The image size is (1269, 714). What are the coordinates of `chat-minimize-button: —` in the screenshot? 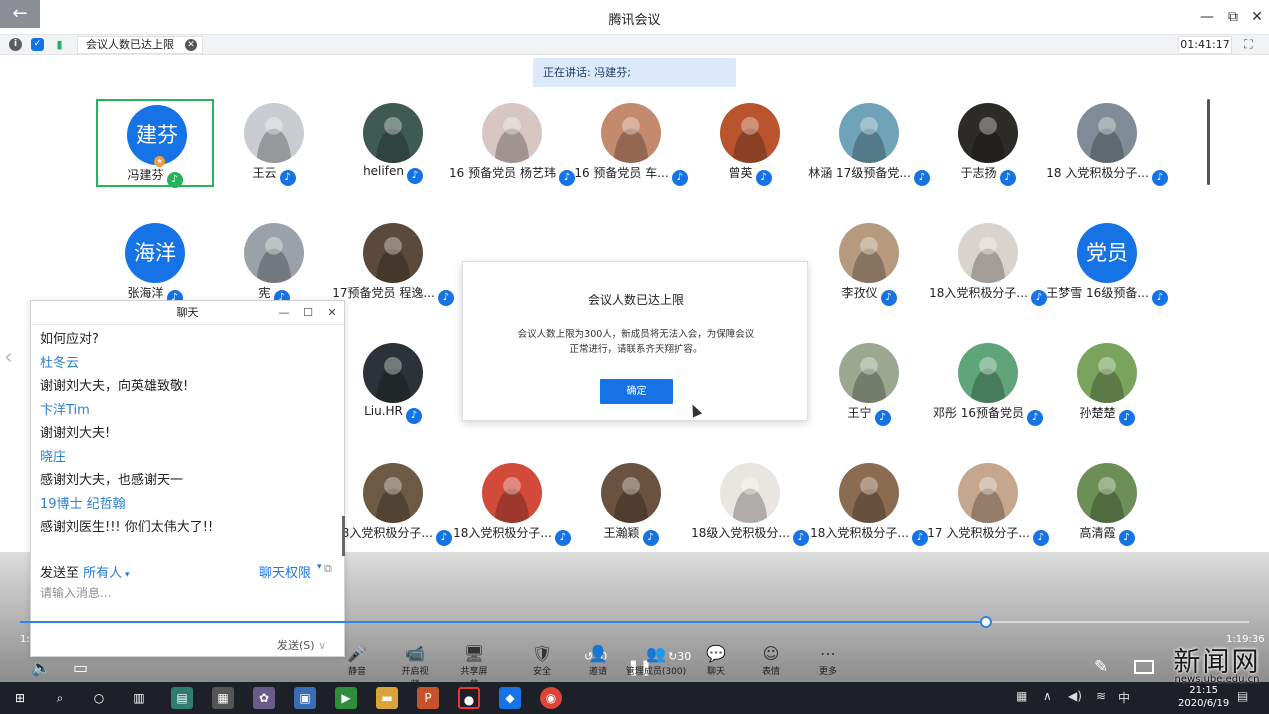 It's located at (284, 313).